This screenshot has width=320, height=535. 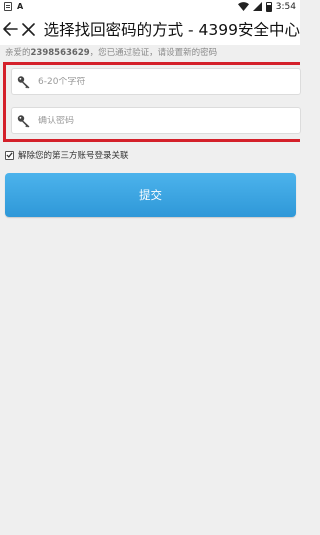 I want to click on checkmark-icon, so click(x=9, y=155).